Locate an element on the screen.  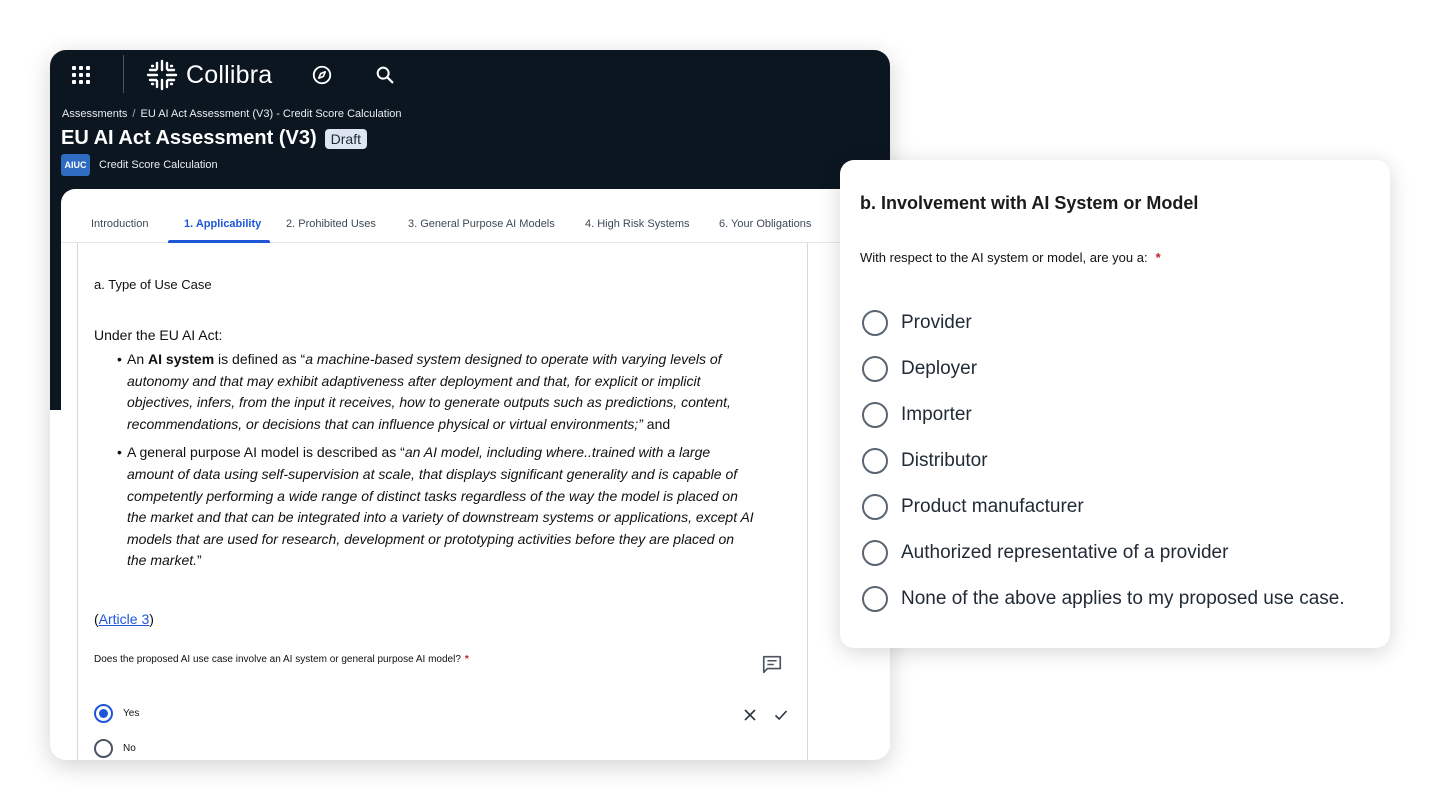
tab-introduction: Introduction is located at coordinates (119, 224).